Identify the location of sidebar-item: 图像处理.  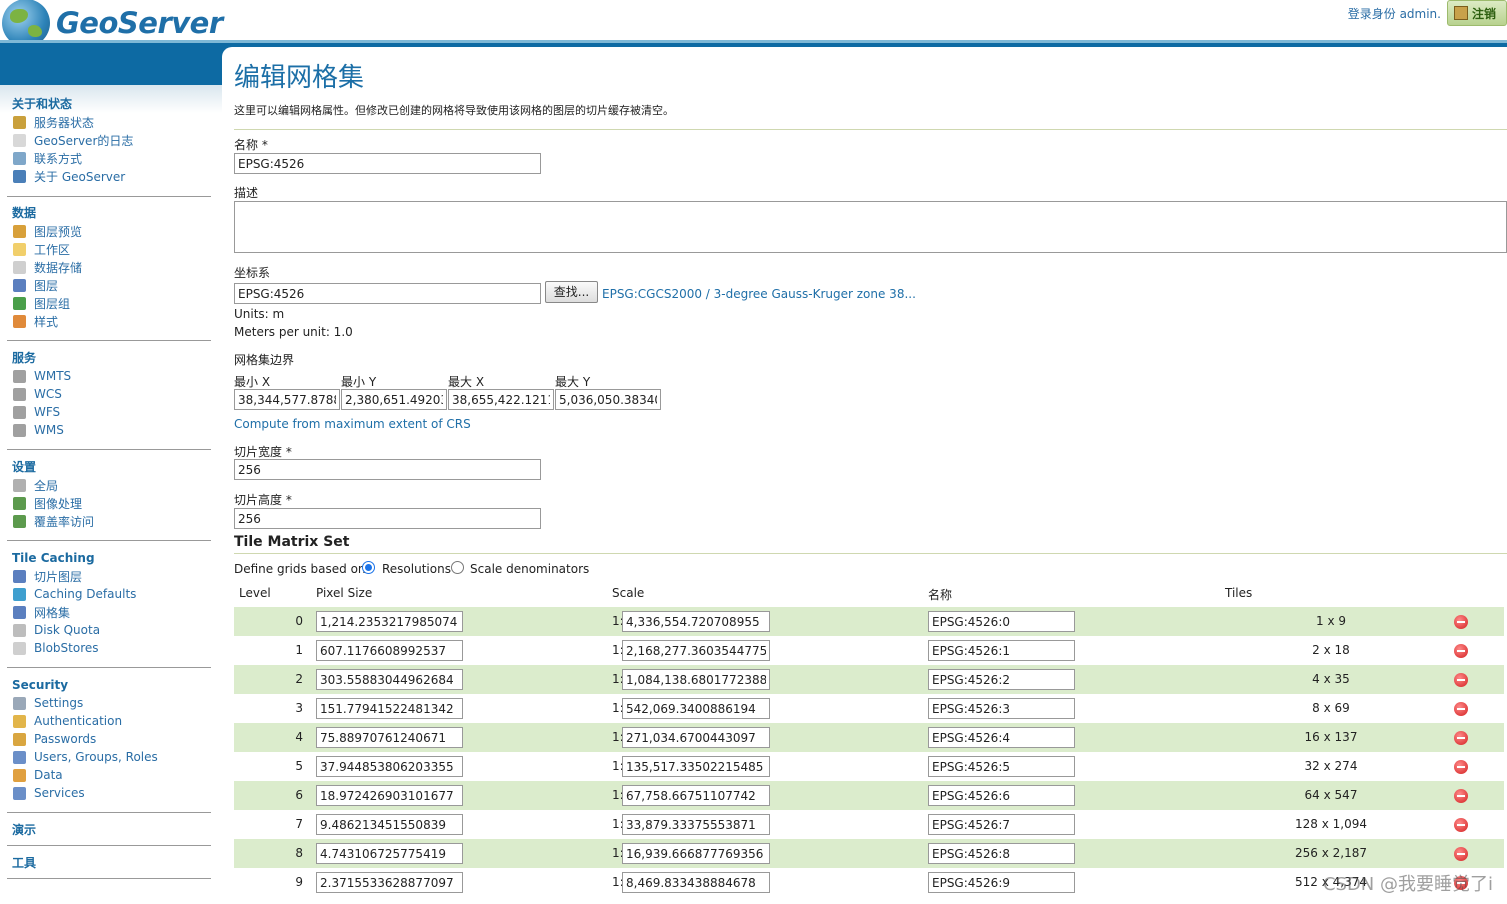
(109, 503).